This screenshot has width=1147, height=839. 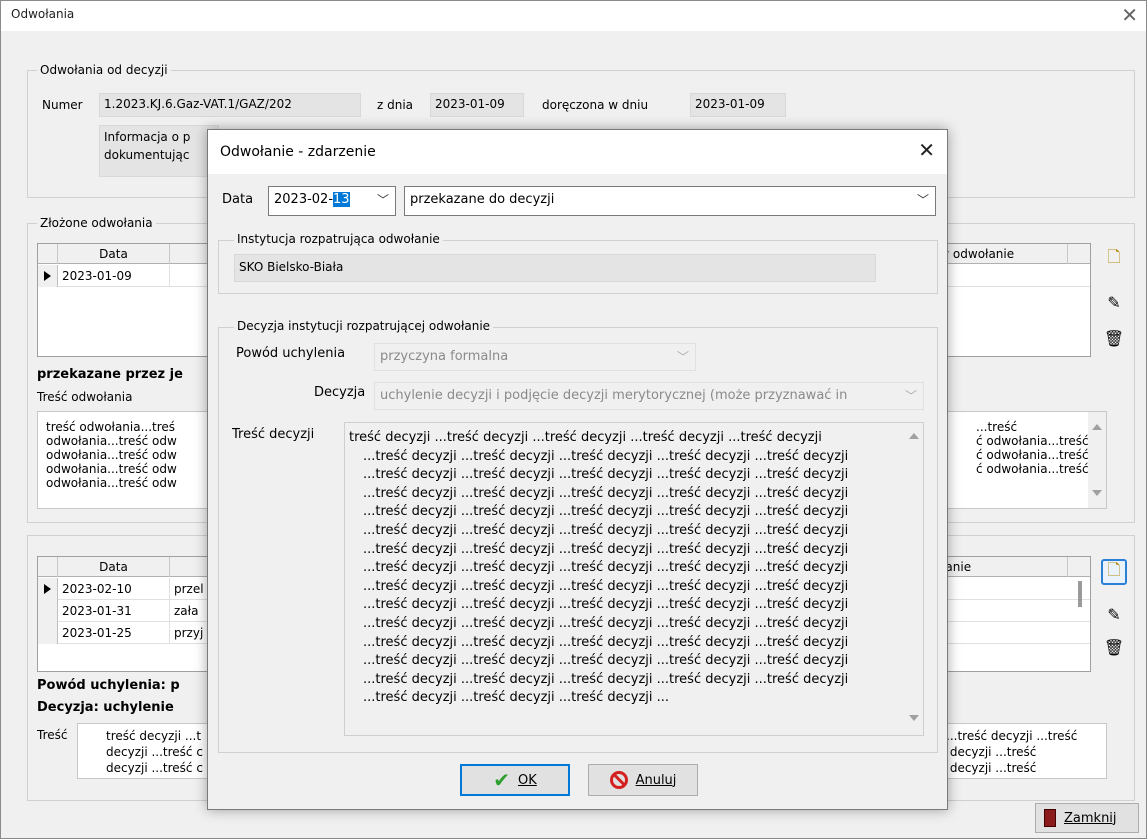 What do you see at coordinates (147, 155) in the screenshot?
I see `info-line: dokumentując` at bounding box center [147, 155].